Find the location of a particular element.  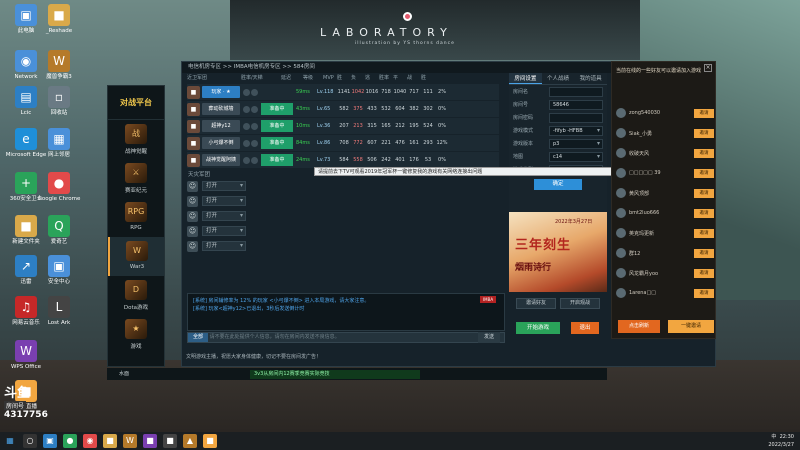

ime-indicator: 中 is located at coordinates (773, 437).